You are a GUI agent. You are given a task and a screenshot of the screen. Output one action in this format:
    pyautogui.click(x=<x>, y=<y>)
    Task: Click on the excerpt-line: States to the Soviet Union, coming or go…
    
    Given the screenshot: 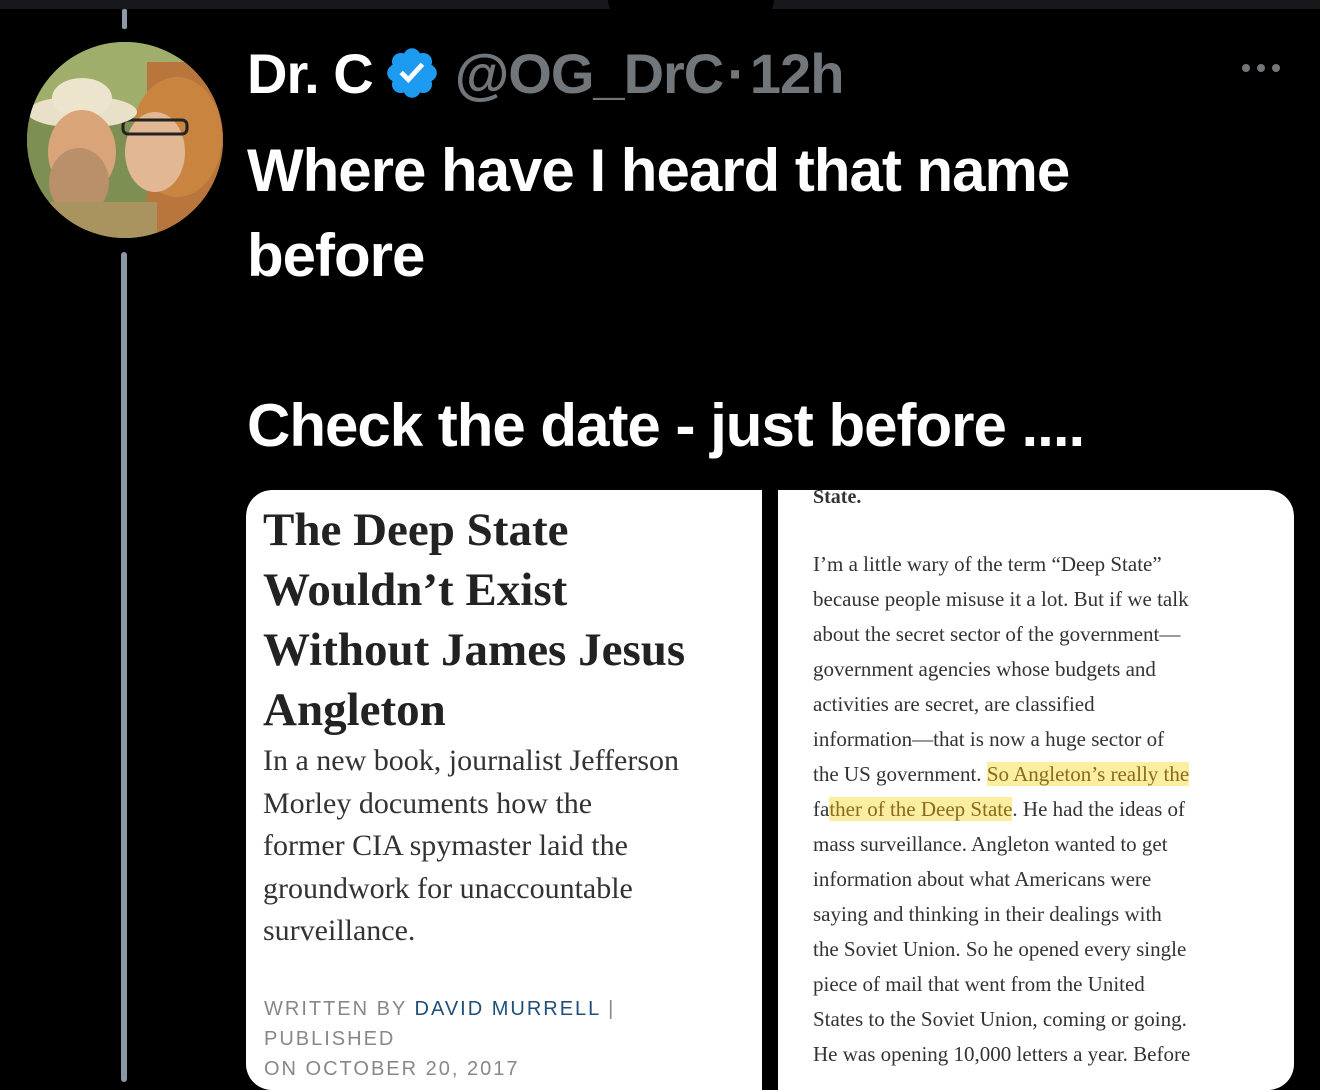 What is the action you would take?
    pyautogui.click(x=1000, y=1019)
    